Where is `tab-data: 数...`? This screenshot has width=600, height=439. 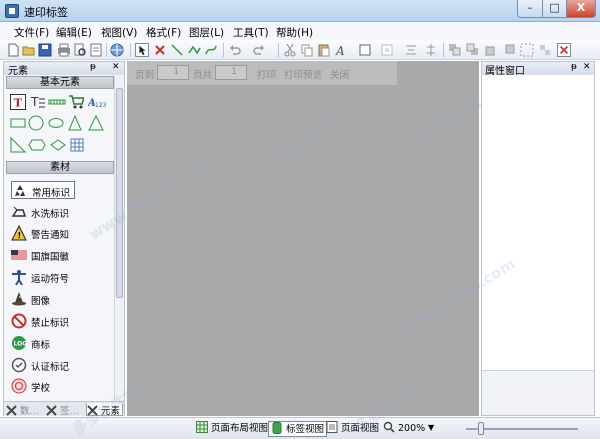 tab-data: 数... is located at coordinates (25, 410).